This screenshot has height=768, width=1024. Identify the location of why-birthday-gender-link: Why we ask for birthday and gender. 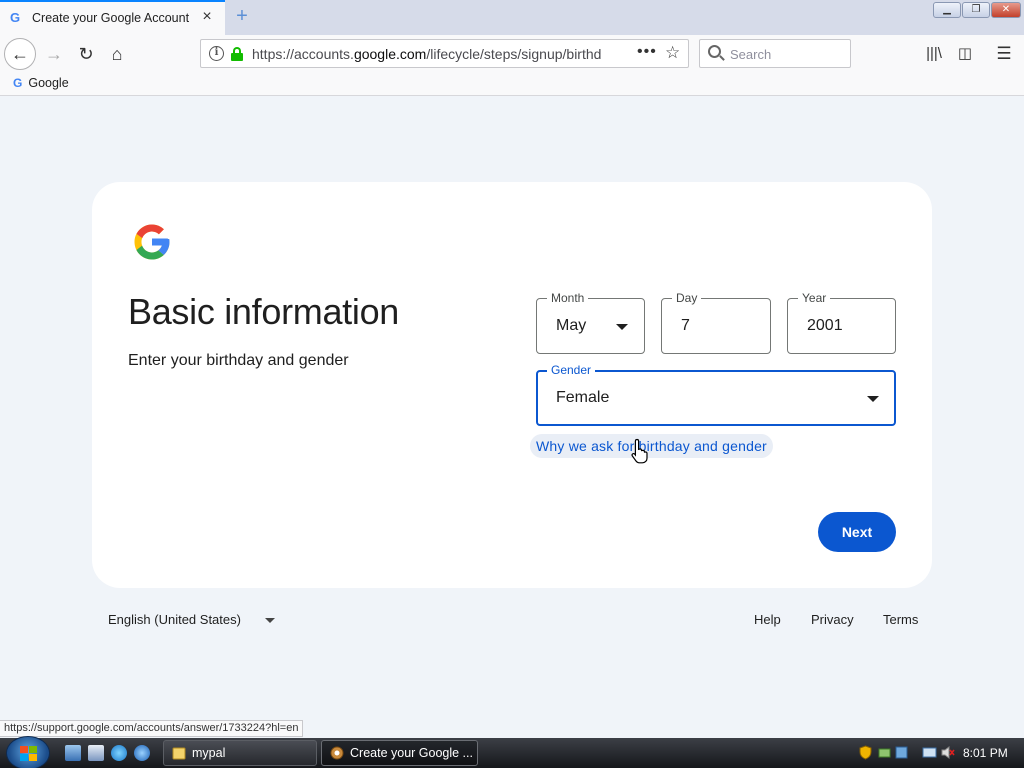
(651, 446).